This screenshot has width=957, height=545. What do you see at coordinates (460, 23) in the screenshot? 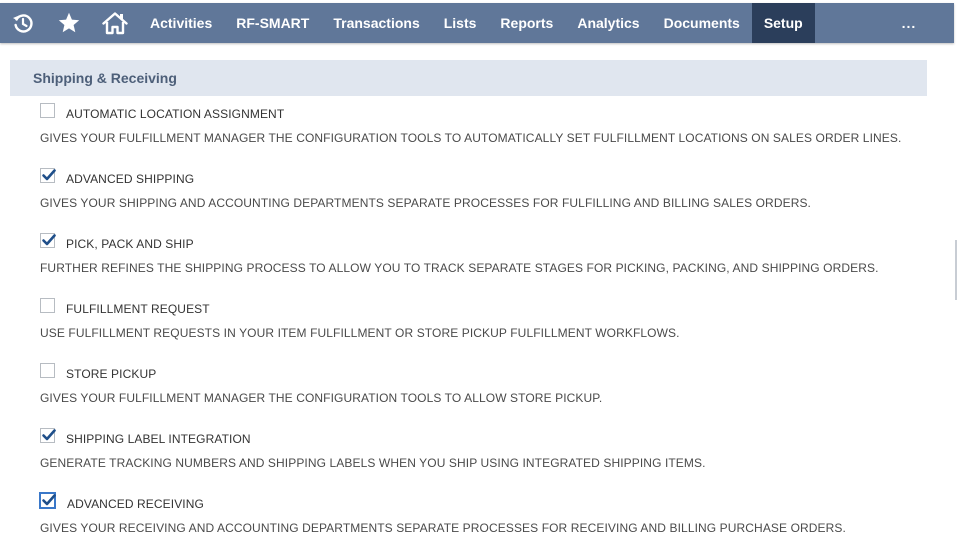
I see `nav-item-lists: Lists` at bounding box center [460, 23].